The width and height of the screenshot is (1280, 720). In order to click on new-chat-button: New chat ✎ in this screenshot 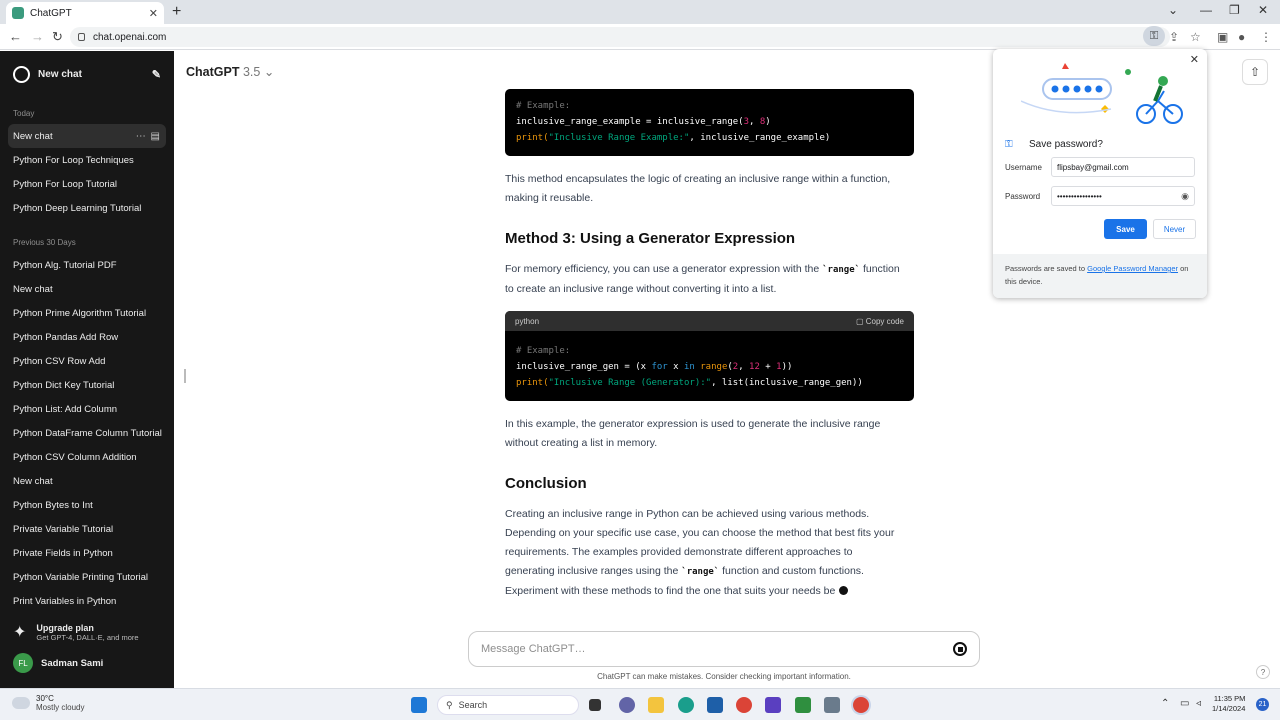, I will do `click(87, 74)`.